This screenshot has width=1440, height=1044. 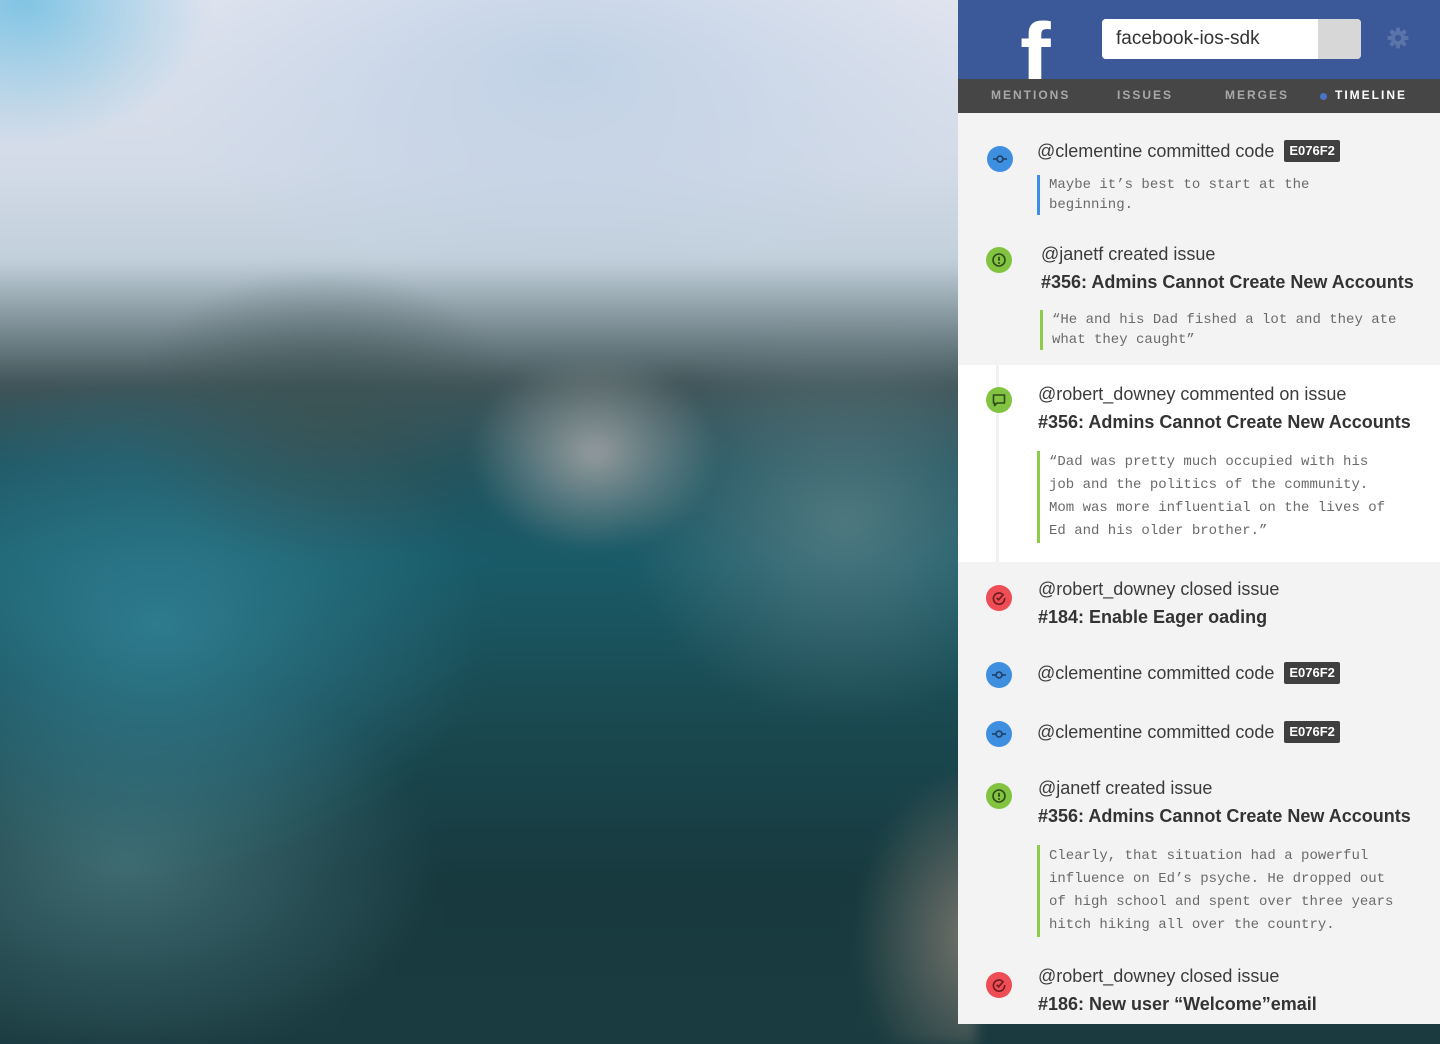 What do you see at coordinates (1192, 394) in the screenshot?
I see `event-text: @robert_downey commented on issue` at bounding box center [1192, 394].